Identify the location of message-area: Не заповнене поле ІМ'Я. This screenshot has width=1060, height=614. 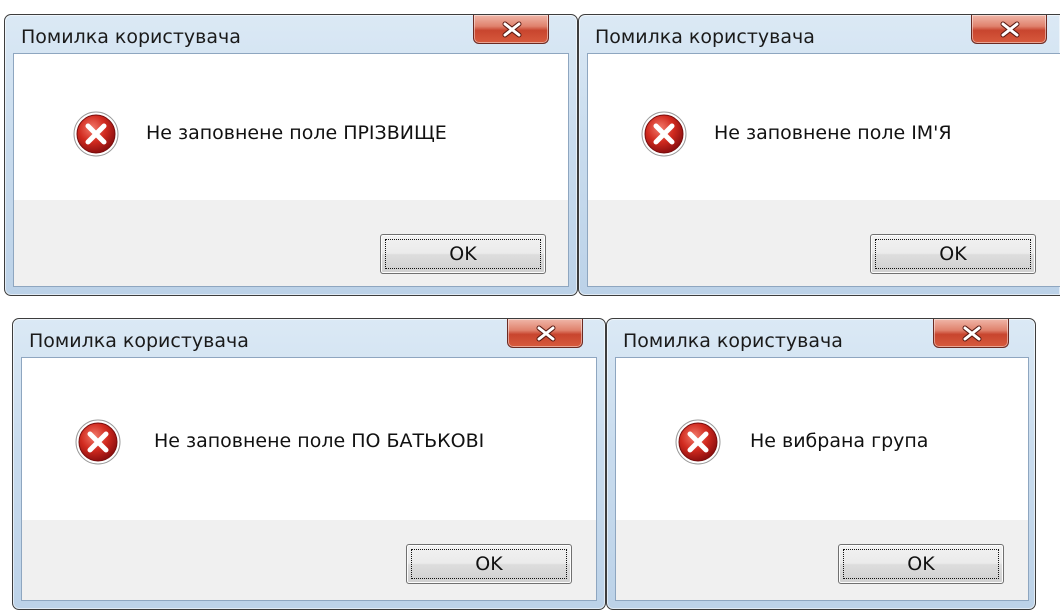
(824, 127).